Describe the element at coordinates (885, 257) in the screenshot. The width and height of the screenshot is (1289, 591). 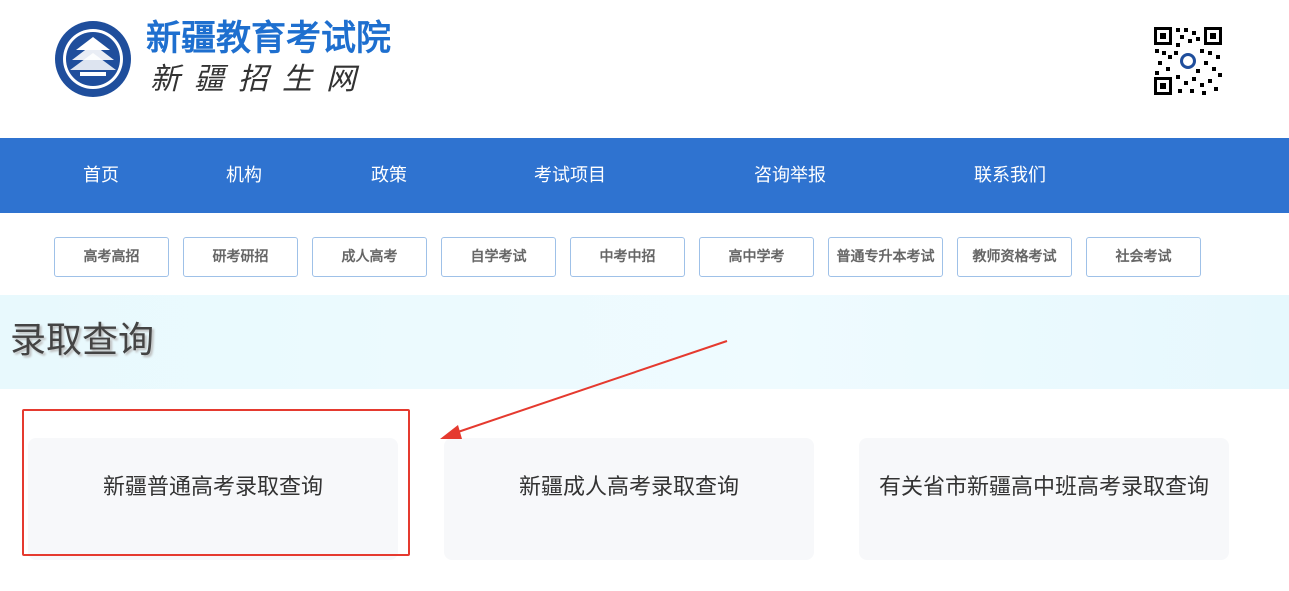
I see `tab-upgrade-bachelor: 普通专升本考试` at that location.